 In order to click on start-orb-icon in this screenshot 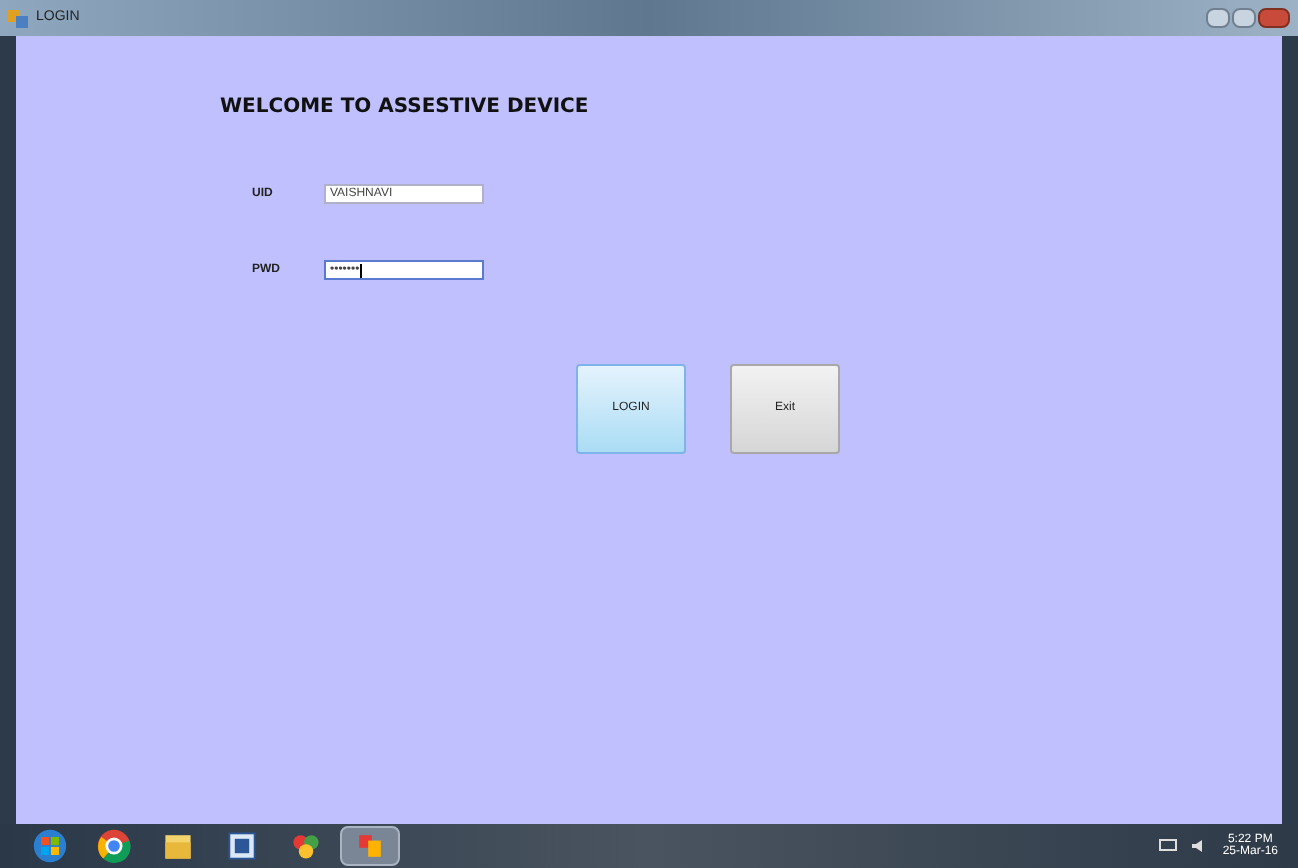, I will do `click(50, 846)`.